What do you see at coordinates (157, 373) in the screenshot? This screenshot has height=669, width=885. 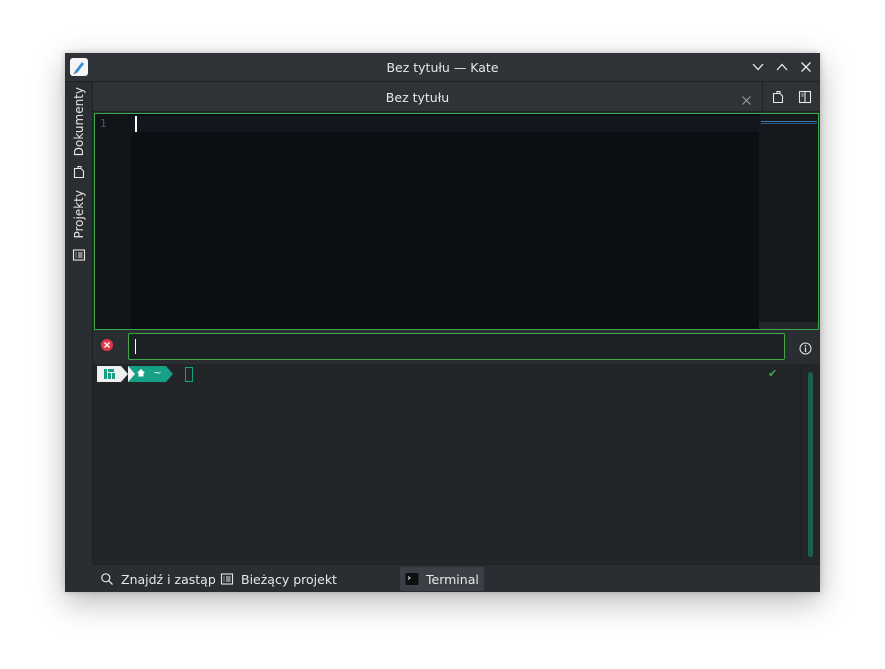 I see `prompt-directory: ~` at bounding box center [157, 373].